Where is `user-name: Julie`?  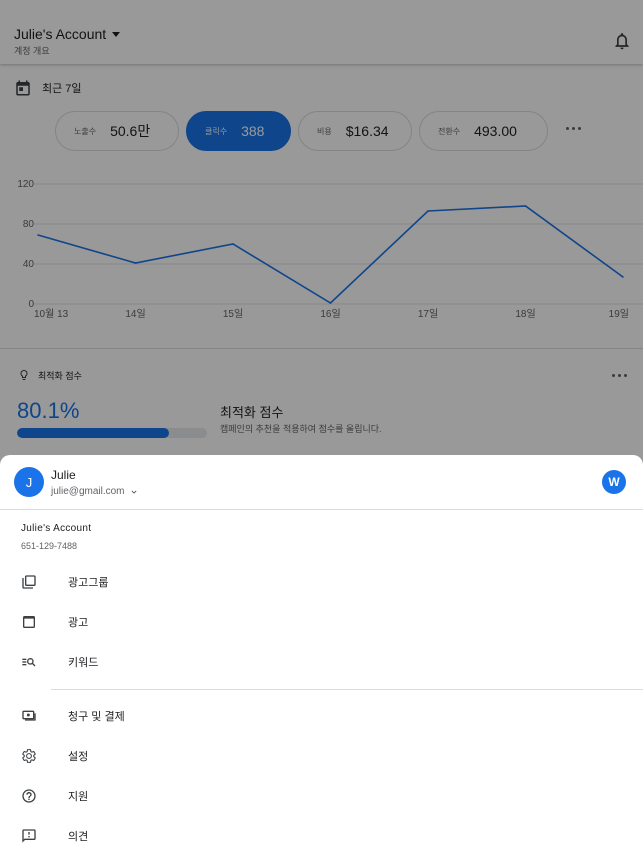 user-name: Julie is located at coordinates (63, 475).